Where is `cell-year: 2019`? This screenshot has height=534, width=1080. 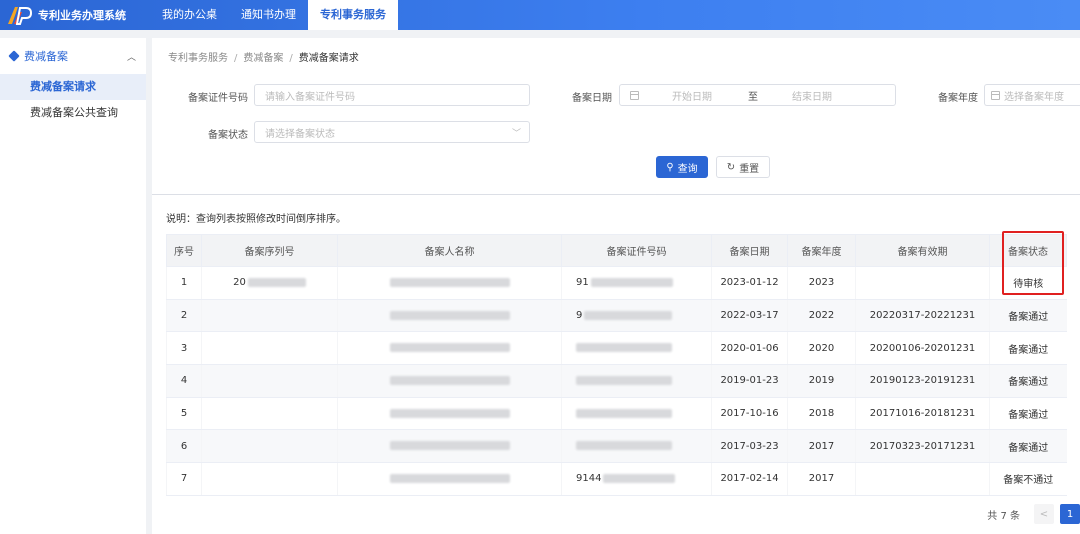 cell-year: 2019 is located at coordinates (821, 381).